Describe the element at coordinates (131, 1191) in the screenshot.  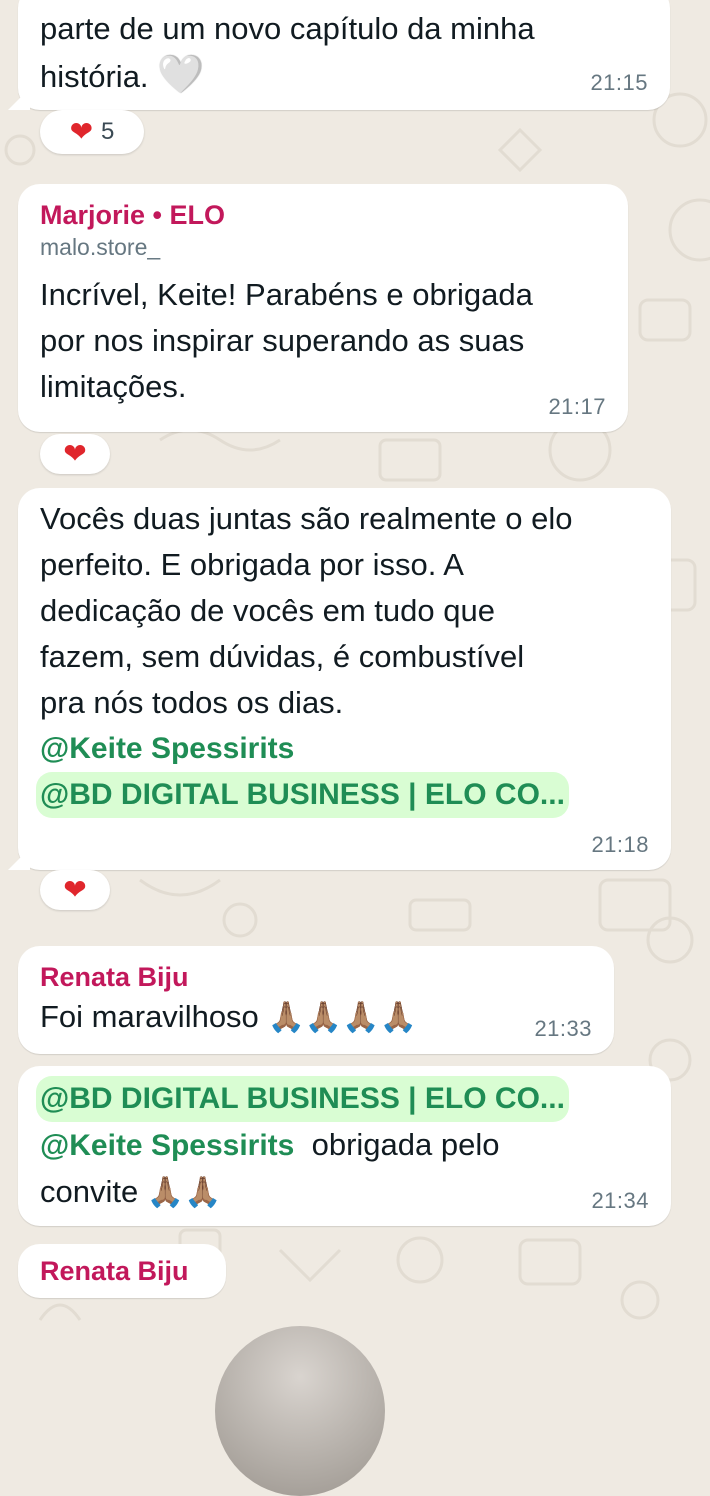
I see `message-text: convite 🙏🏽🙏🏽` at that location.